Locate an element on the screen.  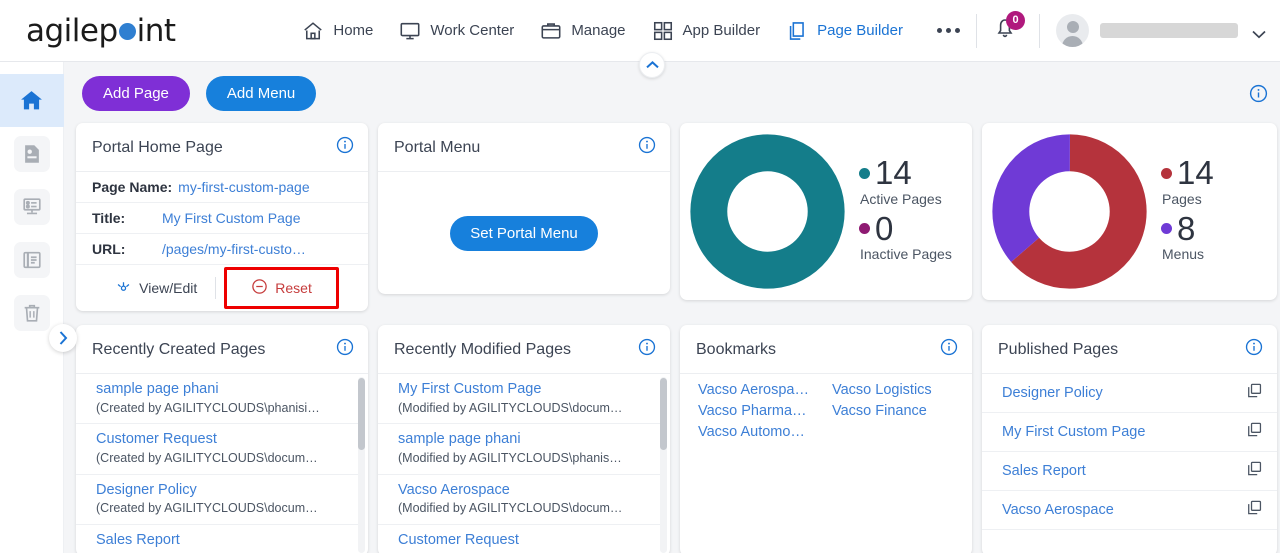
nav-item-page-builder: Page Builder is located at coordinates (844, 31).